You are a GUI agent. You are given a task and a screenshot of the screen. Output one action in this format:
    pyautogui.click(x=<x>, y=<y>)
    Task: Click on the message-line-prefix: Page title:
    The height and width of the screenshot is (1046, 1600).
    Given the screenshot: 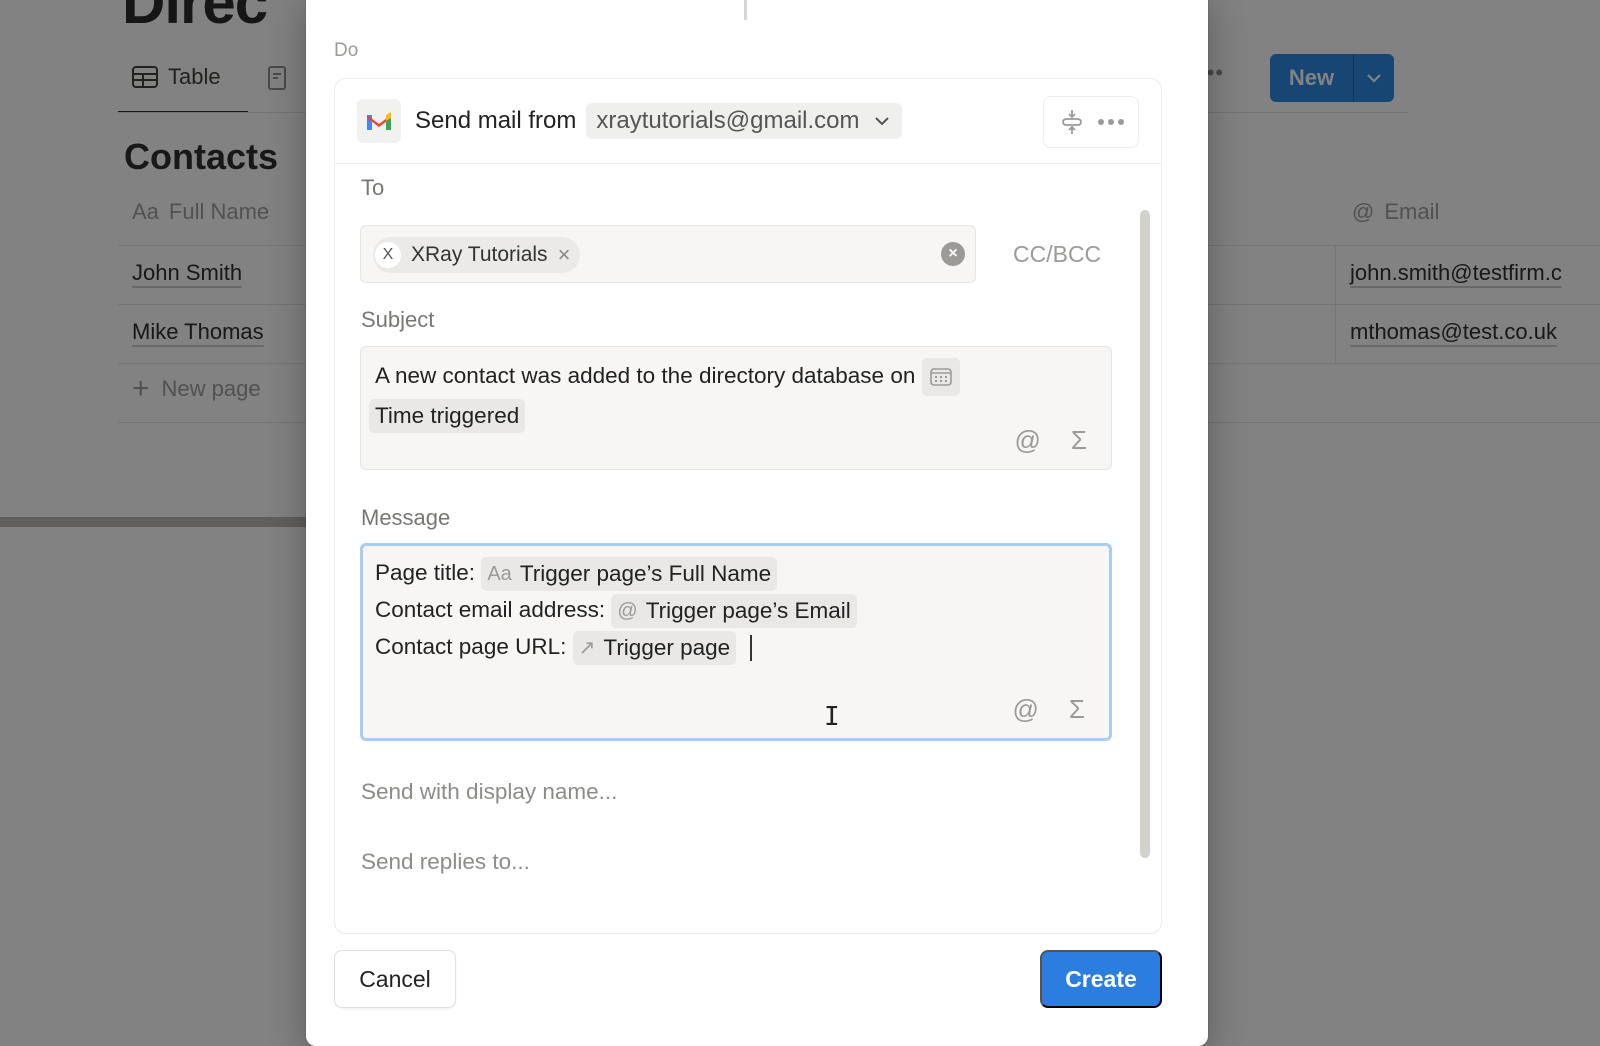 What is the action you would take?
    pyautogui.click(x=425, y=572)
    